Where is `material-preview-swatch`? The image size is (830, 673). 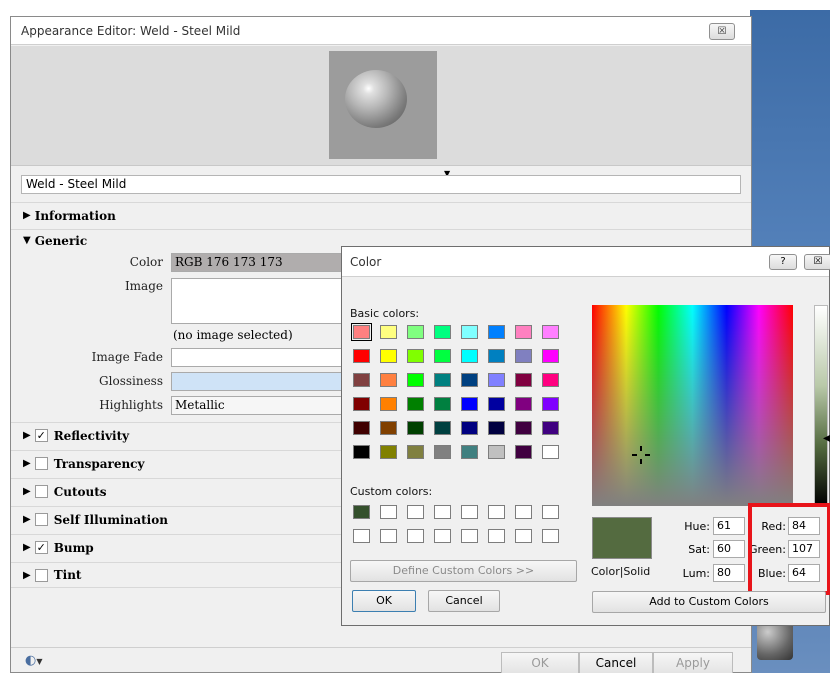
material-preview-swatch is located at coordinates (383, 105).